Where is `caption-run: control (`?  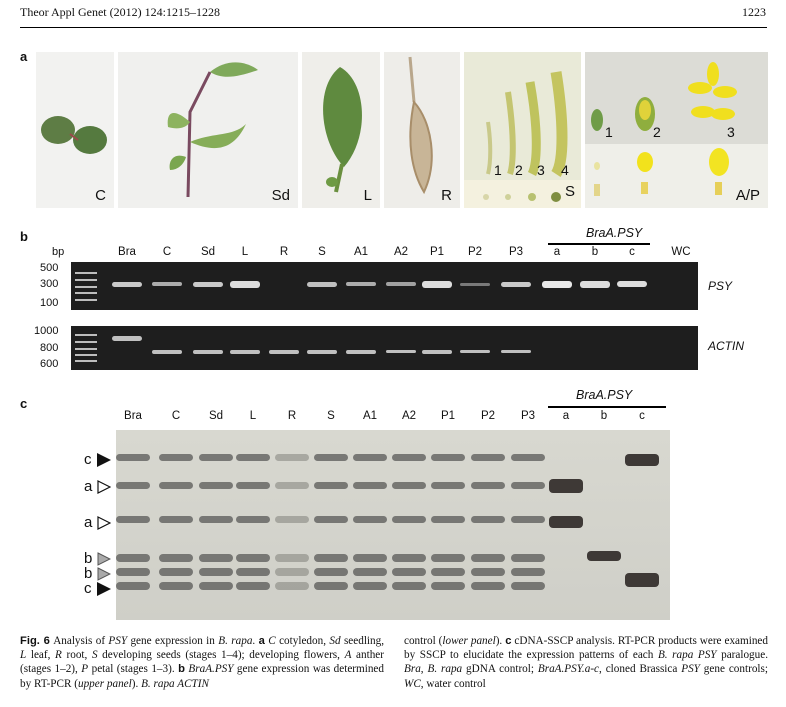 caption-run: control ( is located at coordinates (423, 641).